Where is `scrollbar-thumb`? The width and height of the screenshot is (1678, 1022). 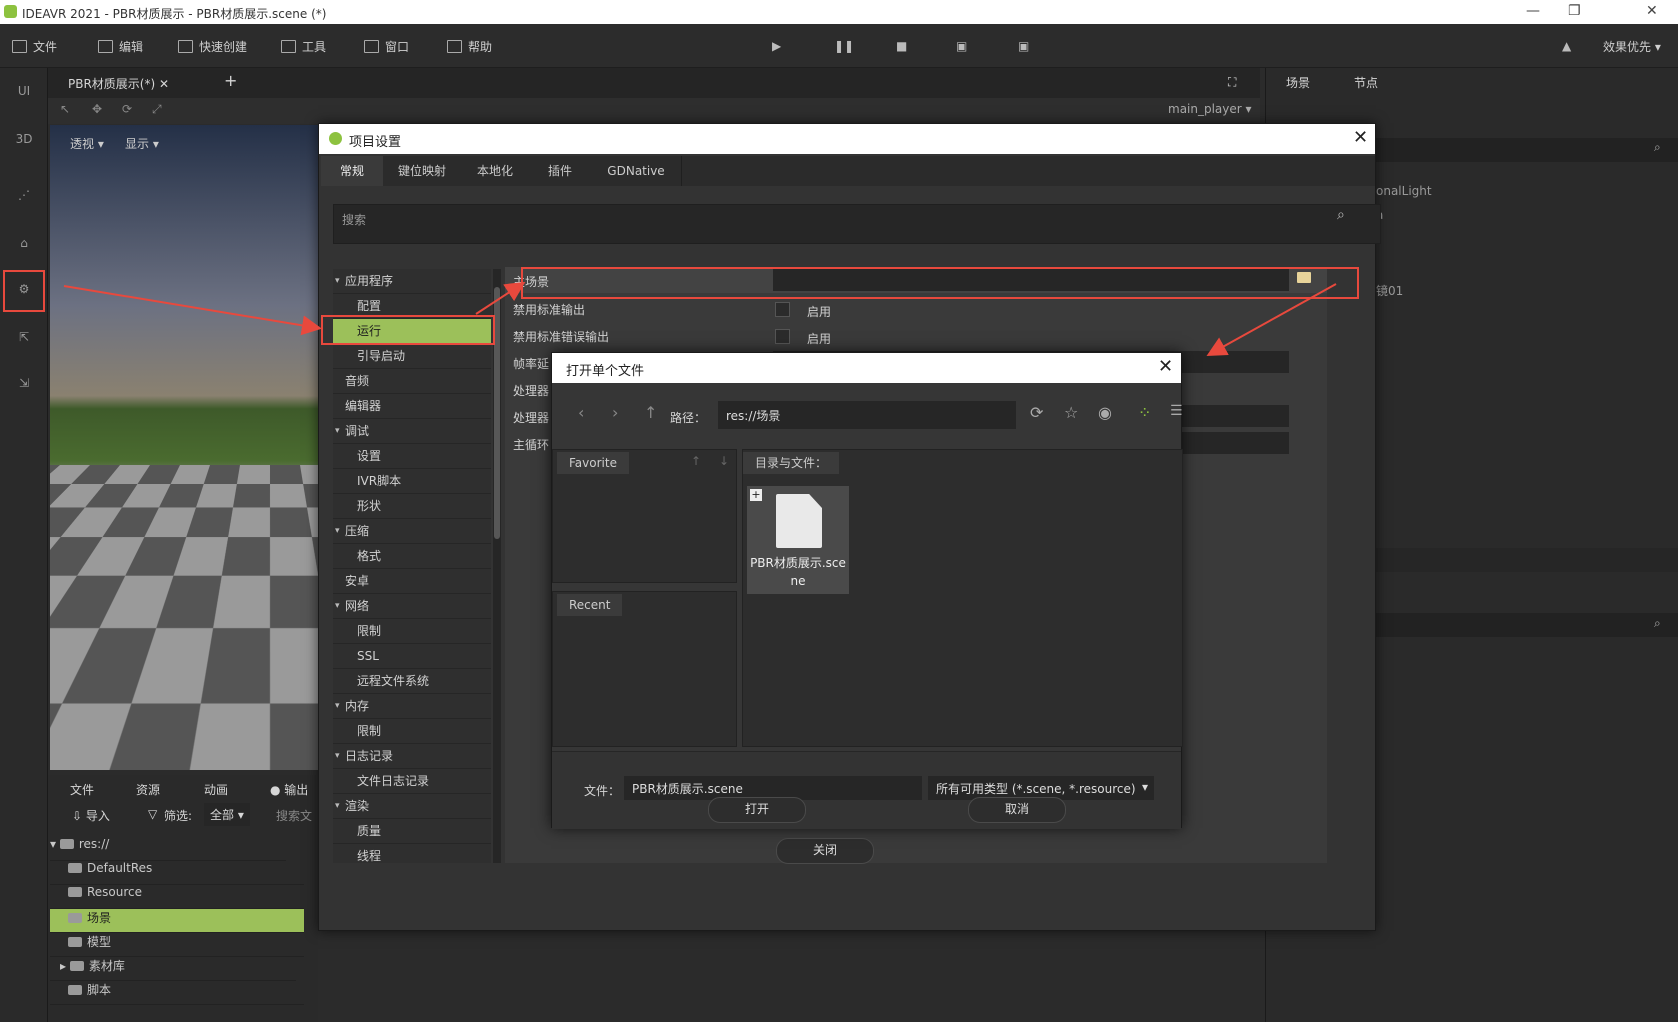
scrollbar-thumb is located at coordinates (497, 413).